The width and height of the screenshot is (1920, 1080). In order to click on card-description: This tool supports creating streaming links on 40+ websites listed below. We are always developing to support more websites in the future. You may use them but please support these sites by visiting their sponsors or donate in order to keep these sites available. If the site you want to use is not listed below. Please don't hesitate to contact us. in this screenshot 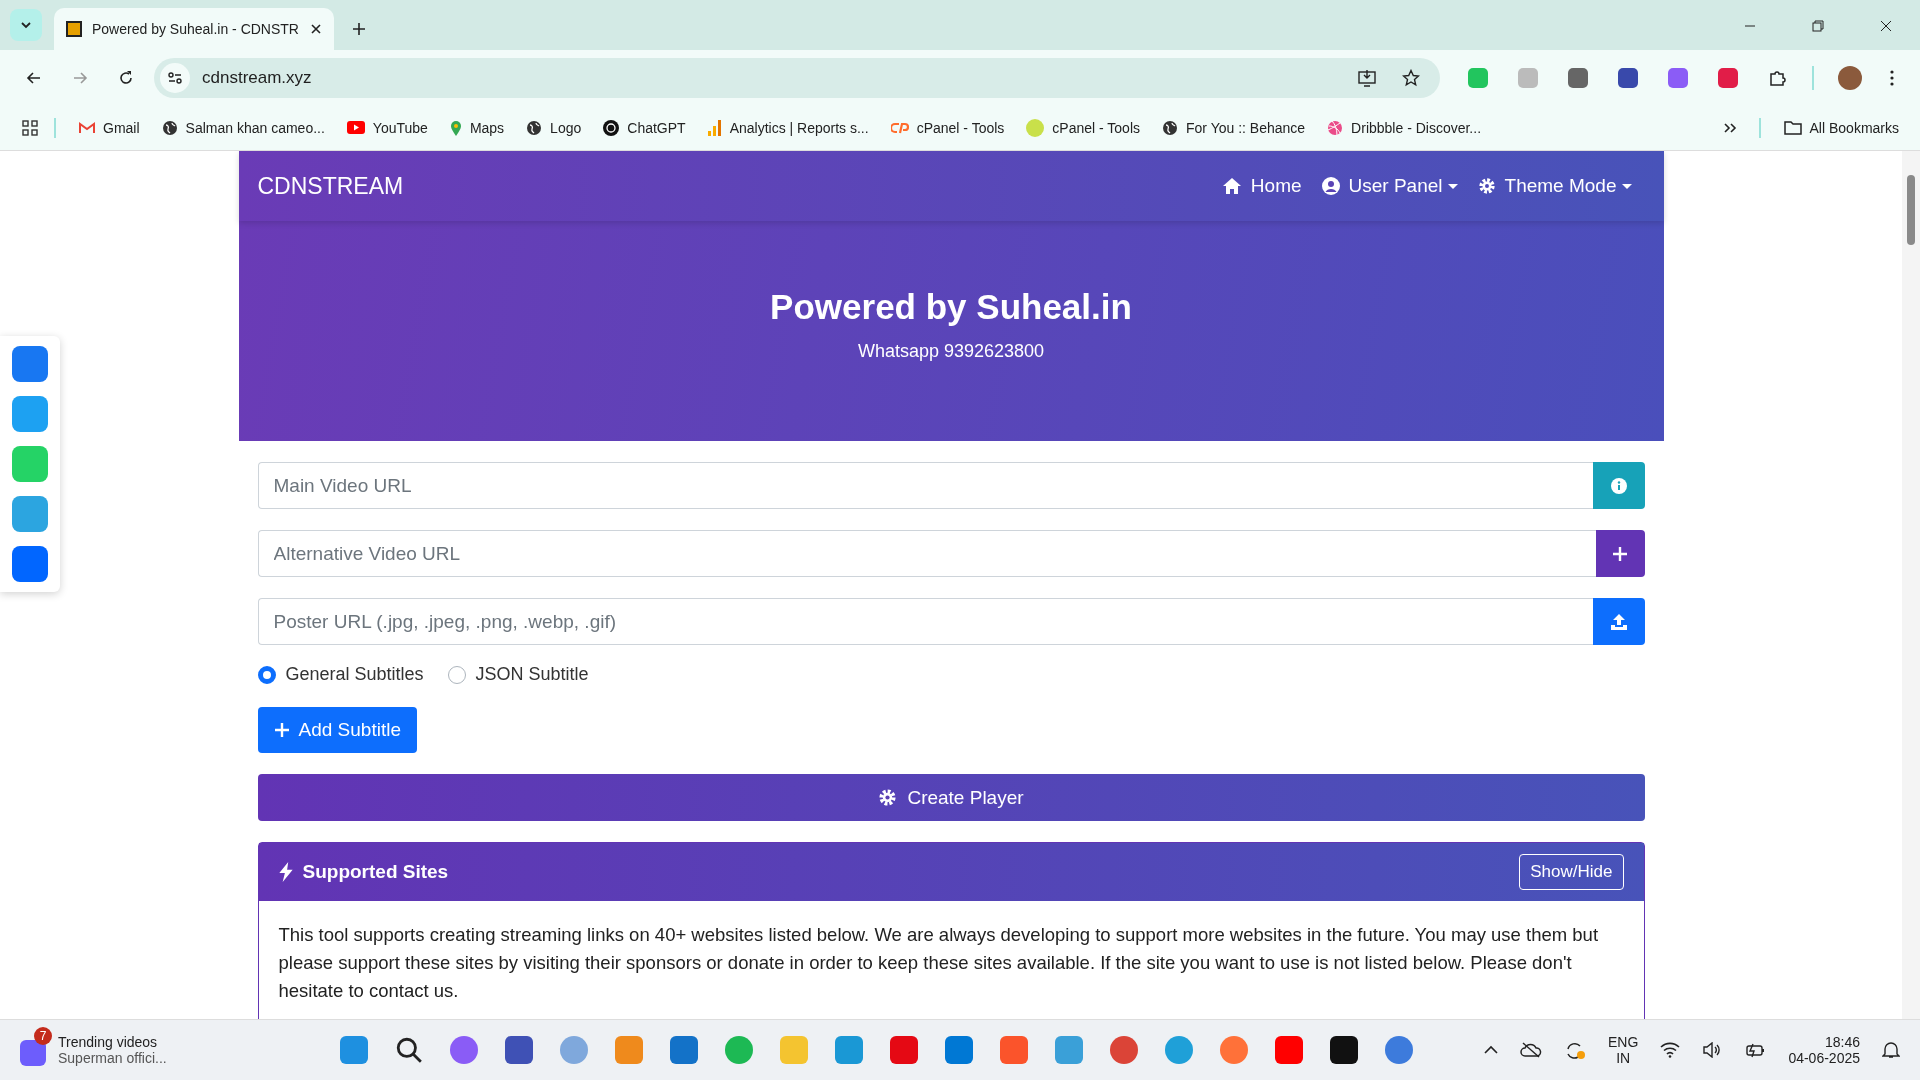, I will do `click(938, 963)`.